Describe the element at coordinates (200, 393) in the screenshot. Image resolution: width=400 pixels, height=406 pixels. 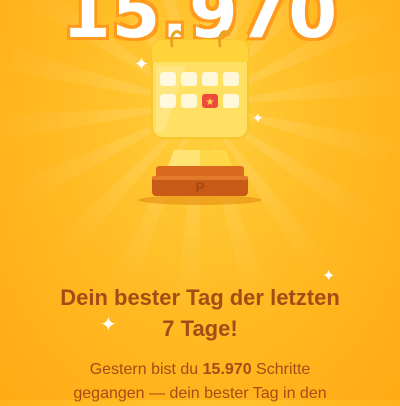
I see `description-line-2: gegangen — dein bester Tag in den` at that location.